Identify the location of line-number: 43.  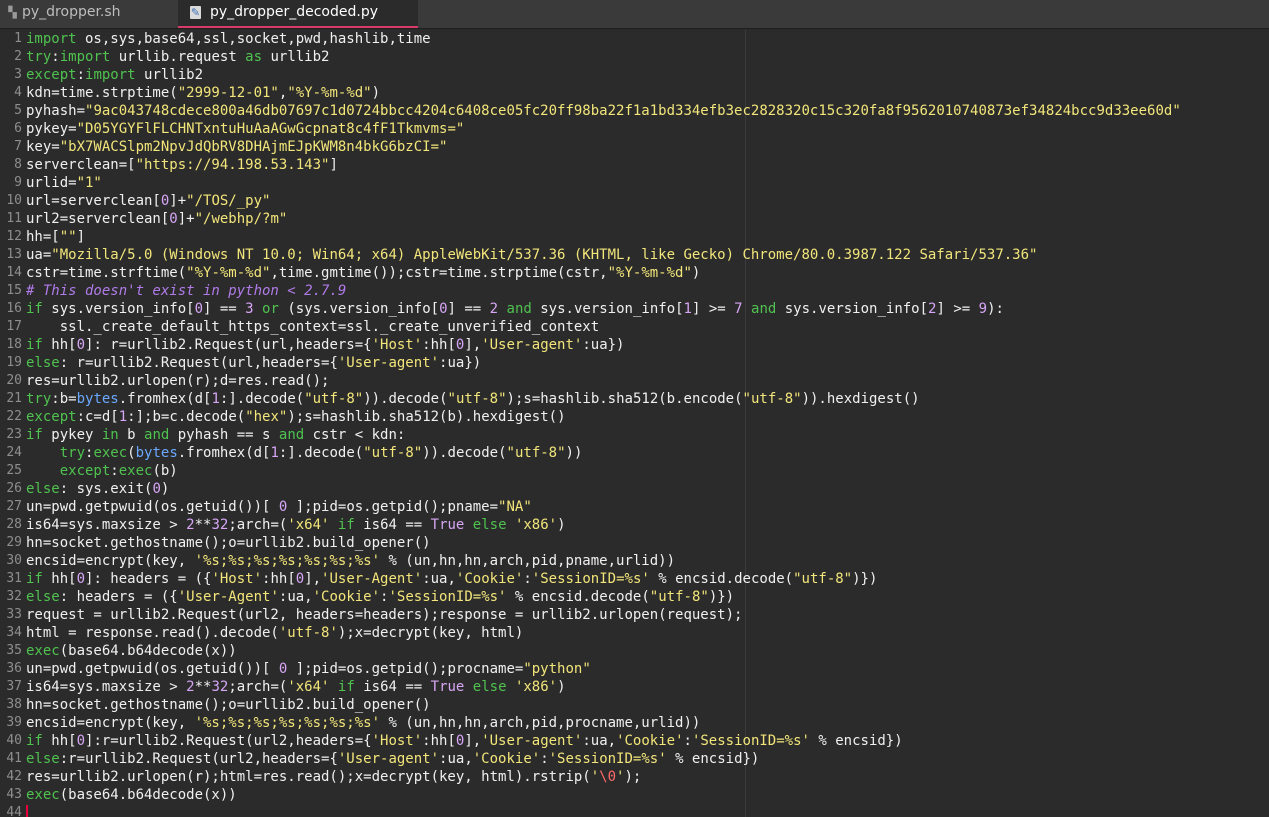
(14, 794).